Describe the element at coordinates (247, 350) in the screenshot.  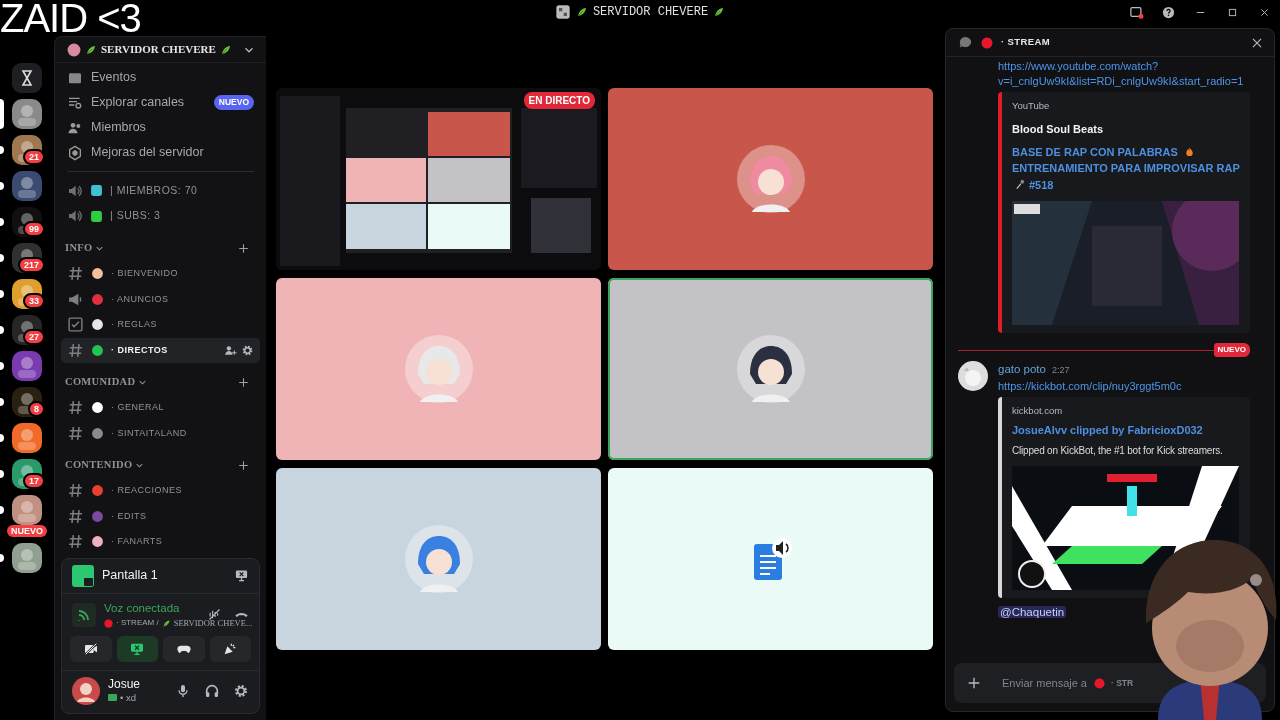
I see `settings-icon` at that location.